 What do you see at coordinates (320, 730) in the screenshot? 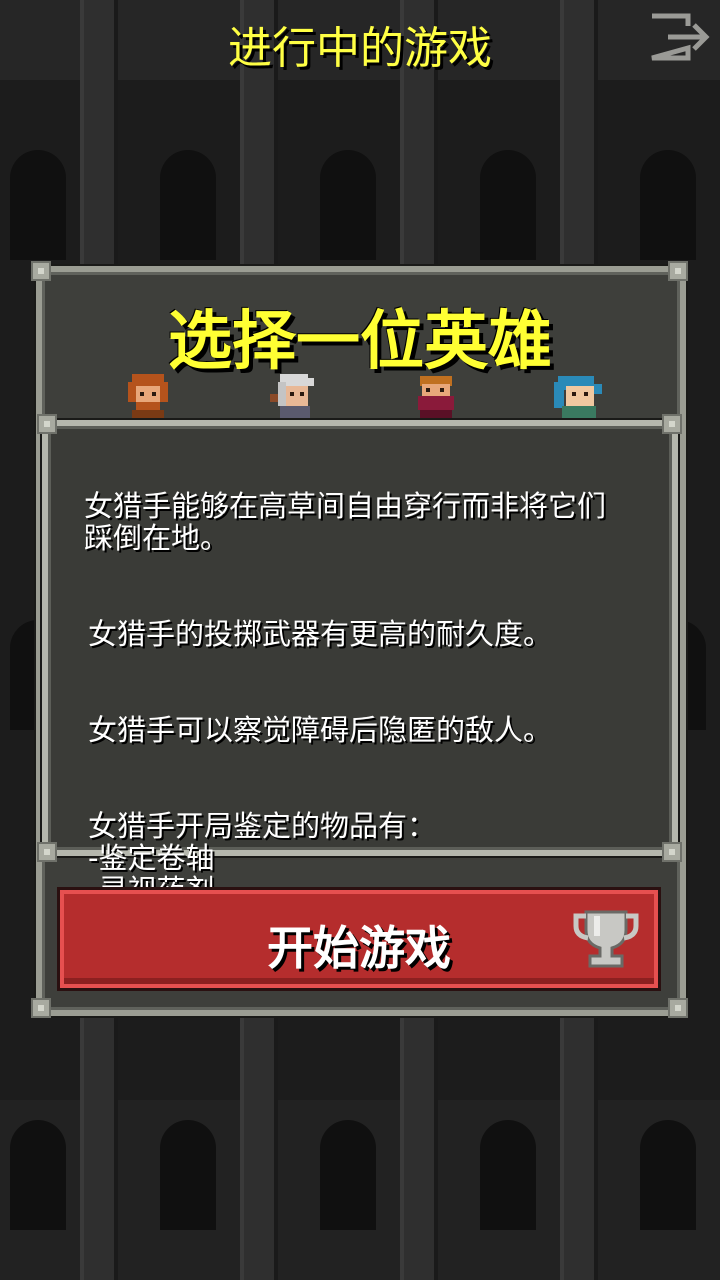
I see `description-paragraph: 女猎手可以察觉障碍后隐匿的敌人。` at bounding box center [320, 730].